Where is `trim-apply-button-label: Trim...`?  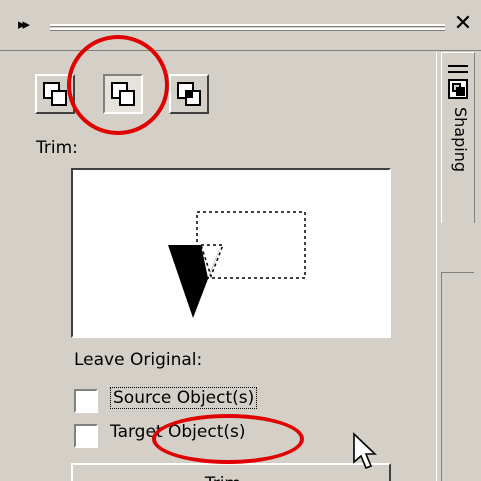 trim-apply-button-label: Trim... is located at coordinates (231, 473).